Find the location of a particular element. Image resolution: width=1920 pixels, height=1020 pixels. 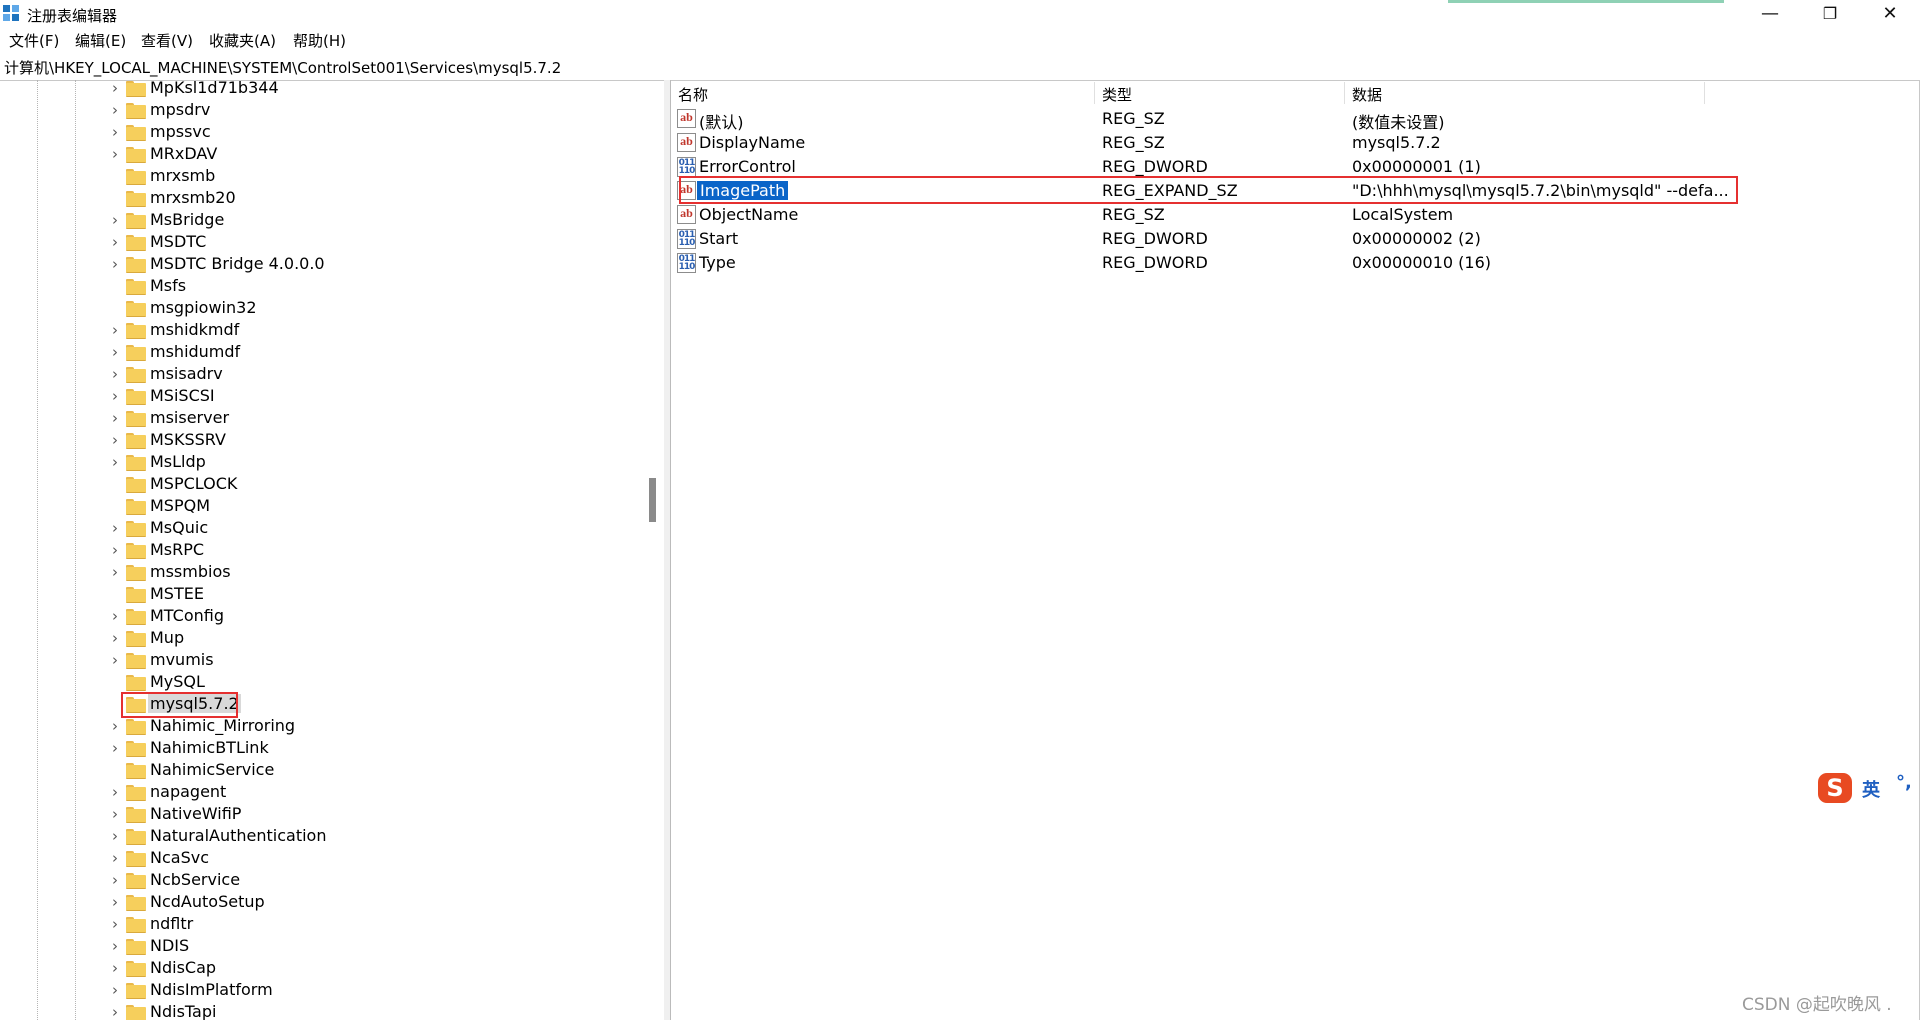

restore-button: ❐ is located at coordinates (1830, 14).